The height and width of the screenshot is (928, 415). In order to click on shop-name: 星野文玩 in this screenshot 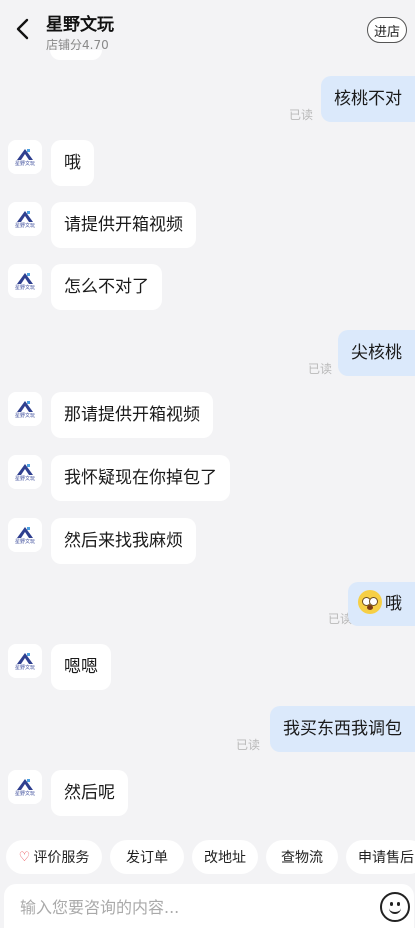, I will do `click(80, 22)`.